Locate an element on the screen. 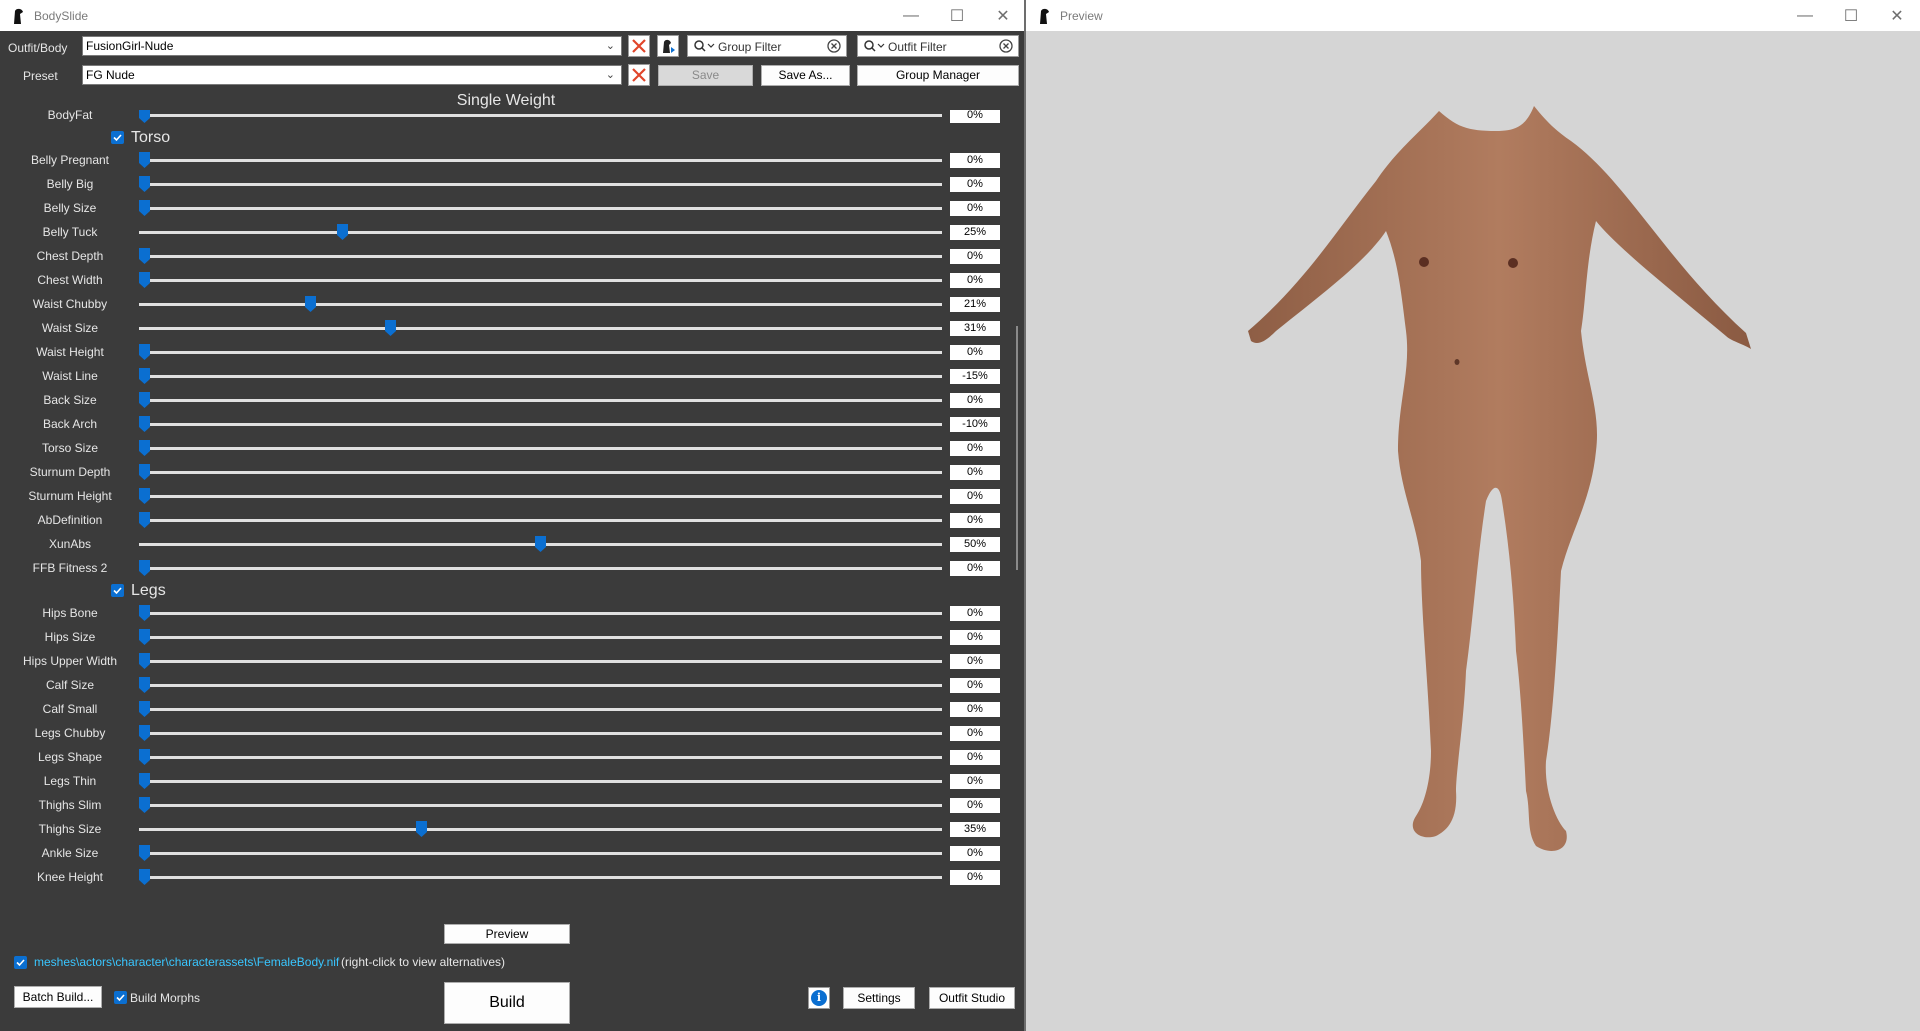 This screenshot has height=1031, width=1920. preset-select: FG Nude ⌄ is located at coordinates (352, 75).